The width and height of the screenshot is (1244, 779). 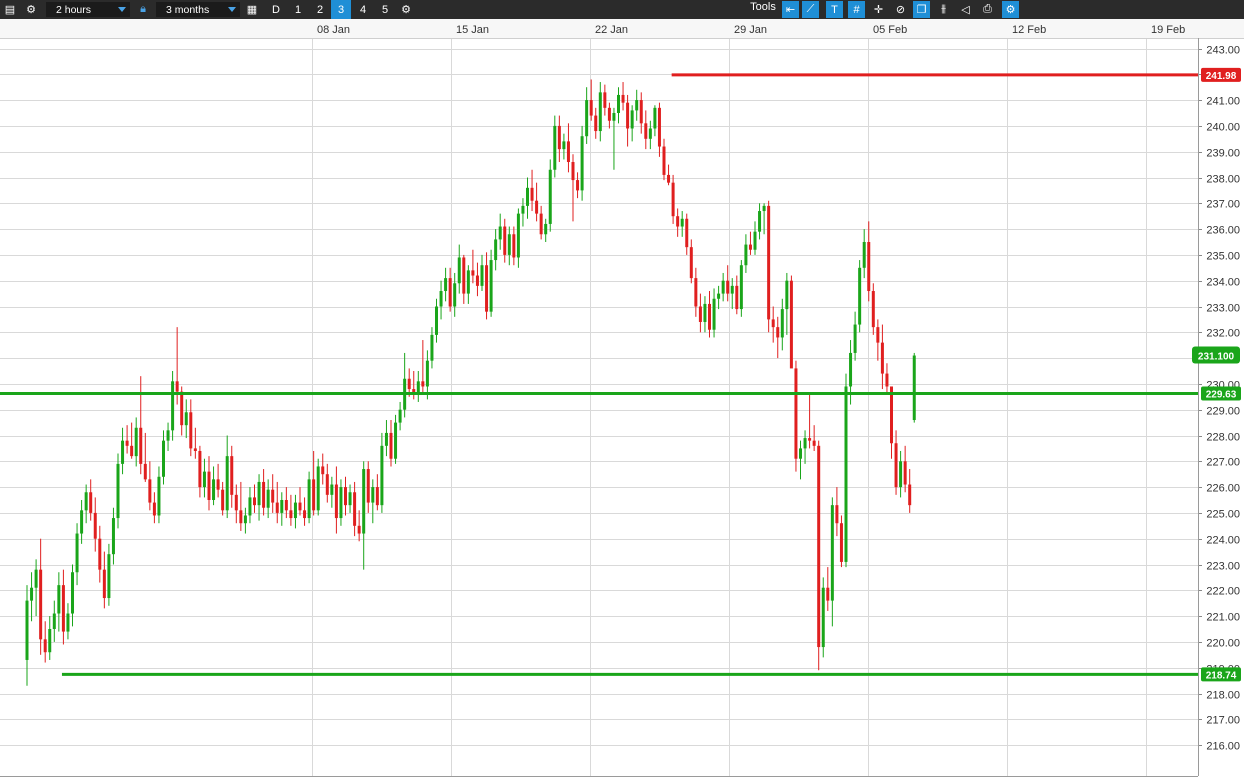 What do you see at coordinates (1223, 309) in the screenshot?
I see `y-tick-label: 233.00` at bounding box center [1223, 309].